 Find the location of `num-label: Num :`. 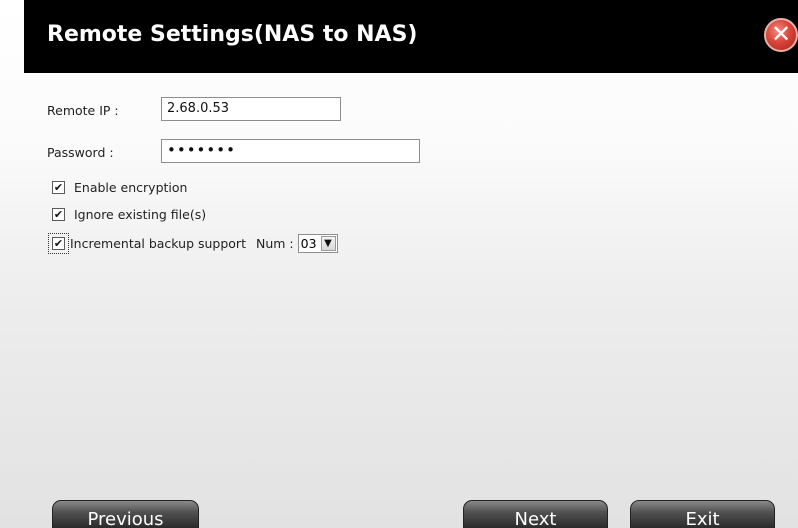

num-label: Num : is located at coordinates (274, 243).